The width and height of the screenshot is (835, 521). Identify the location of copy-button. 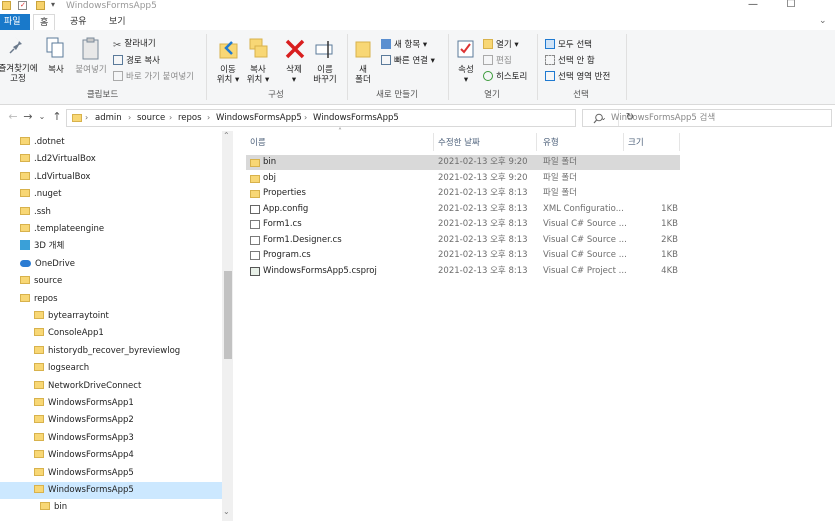
(55, 50).